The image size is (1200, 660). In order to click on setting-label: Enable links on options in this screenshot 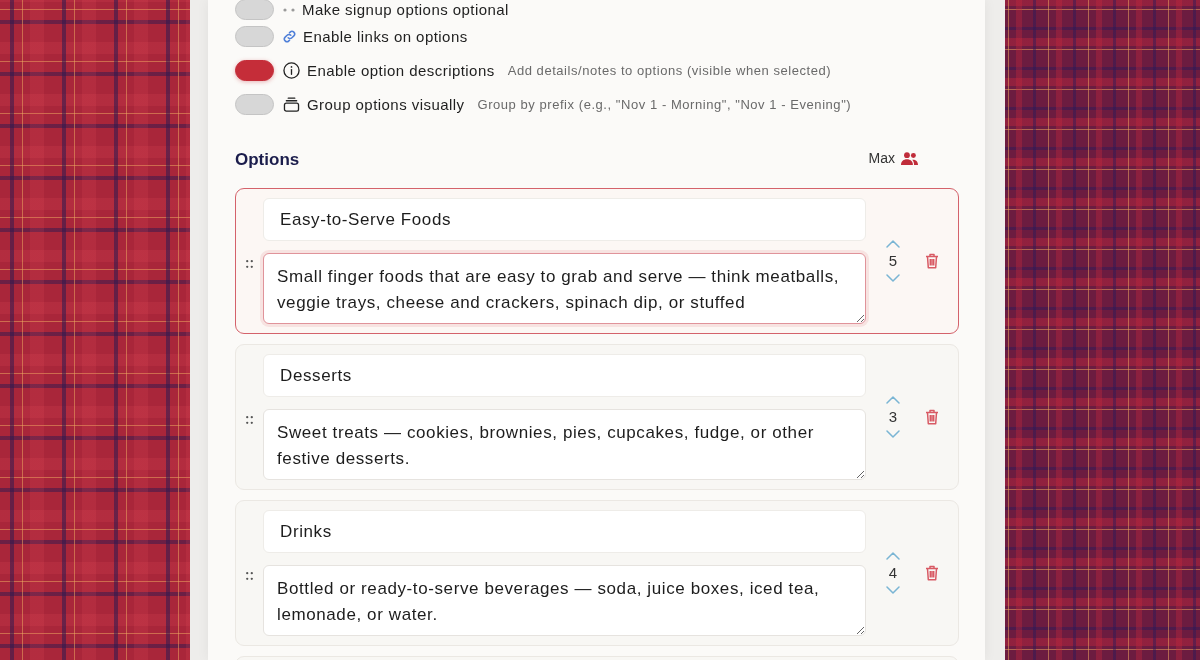, I will do `click(385, 36)`.